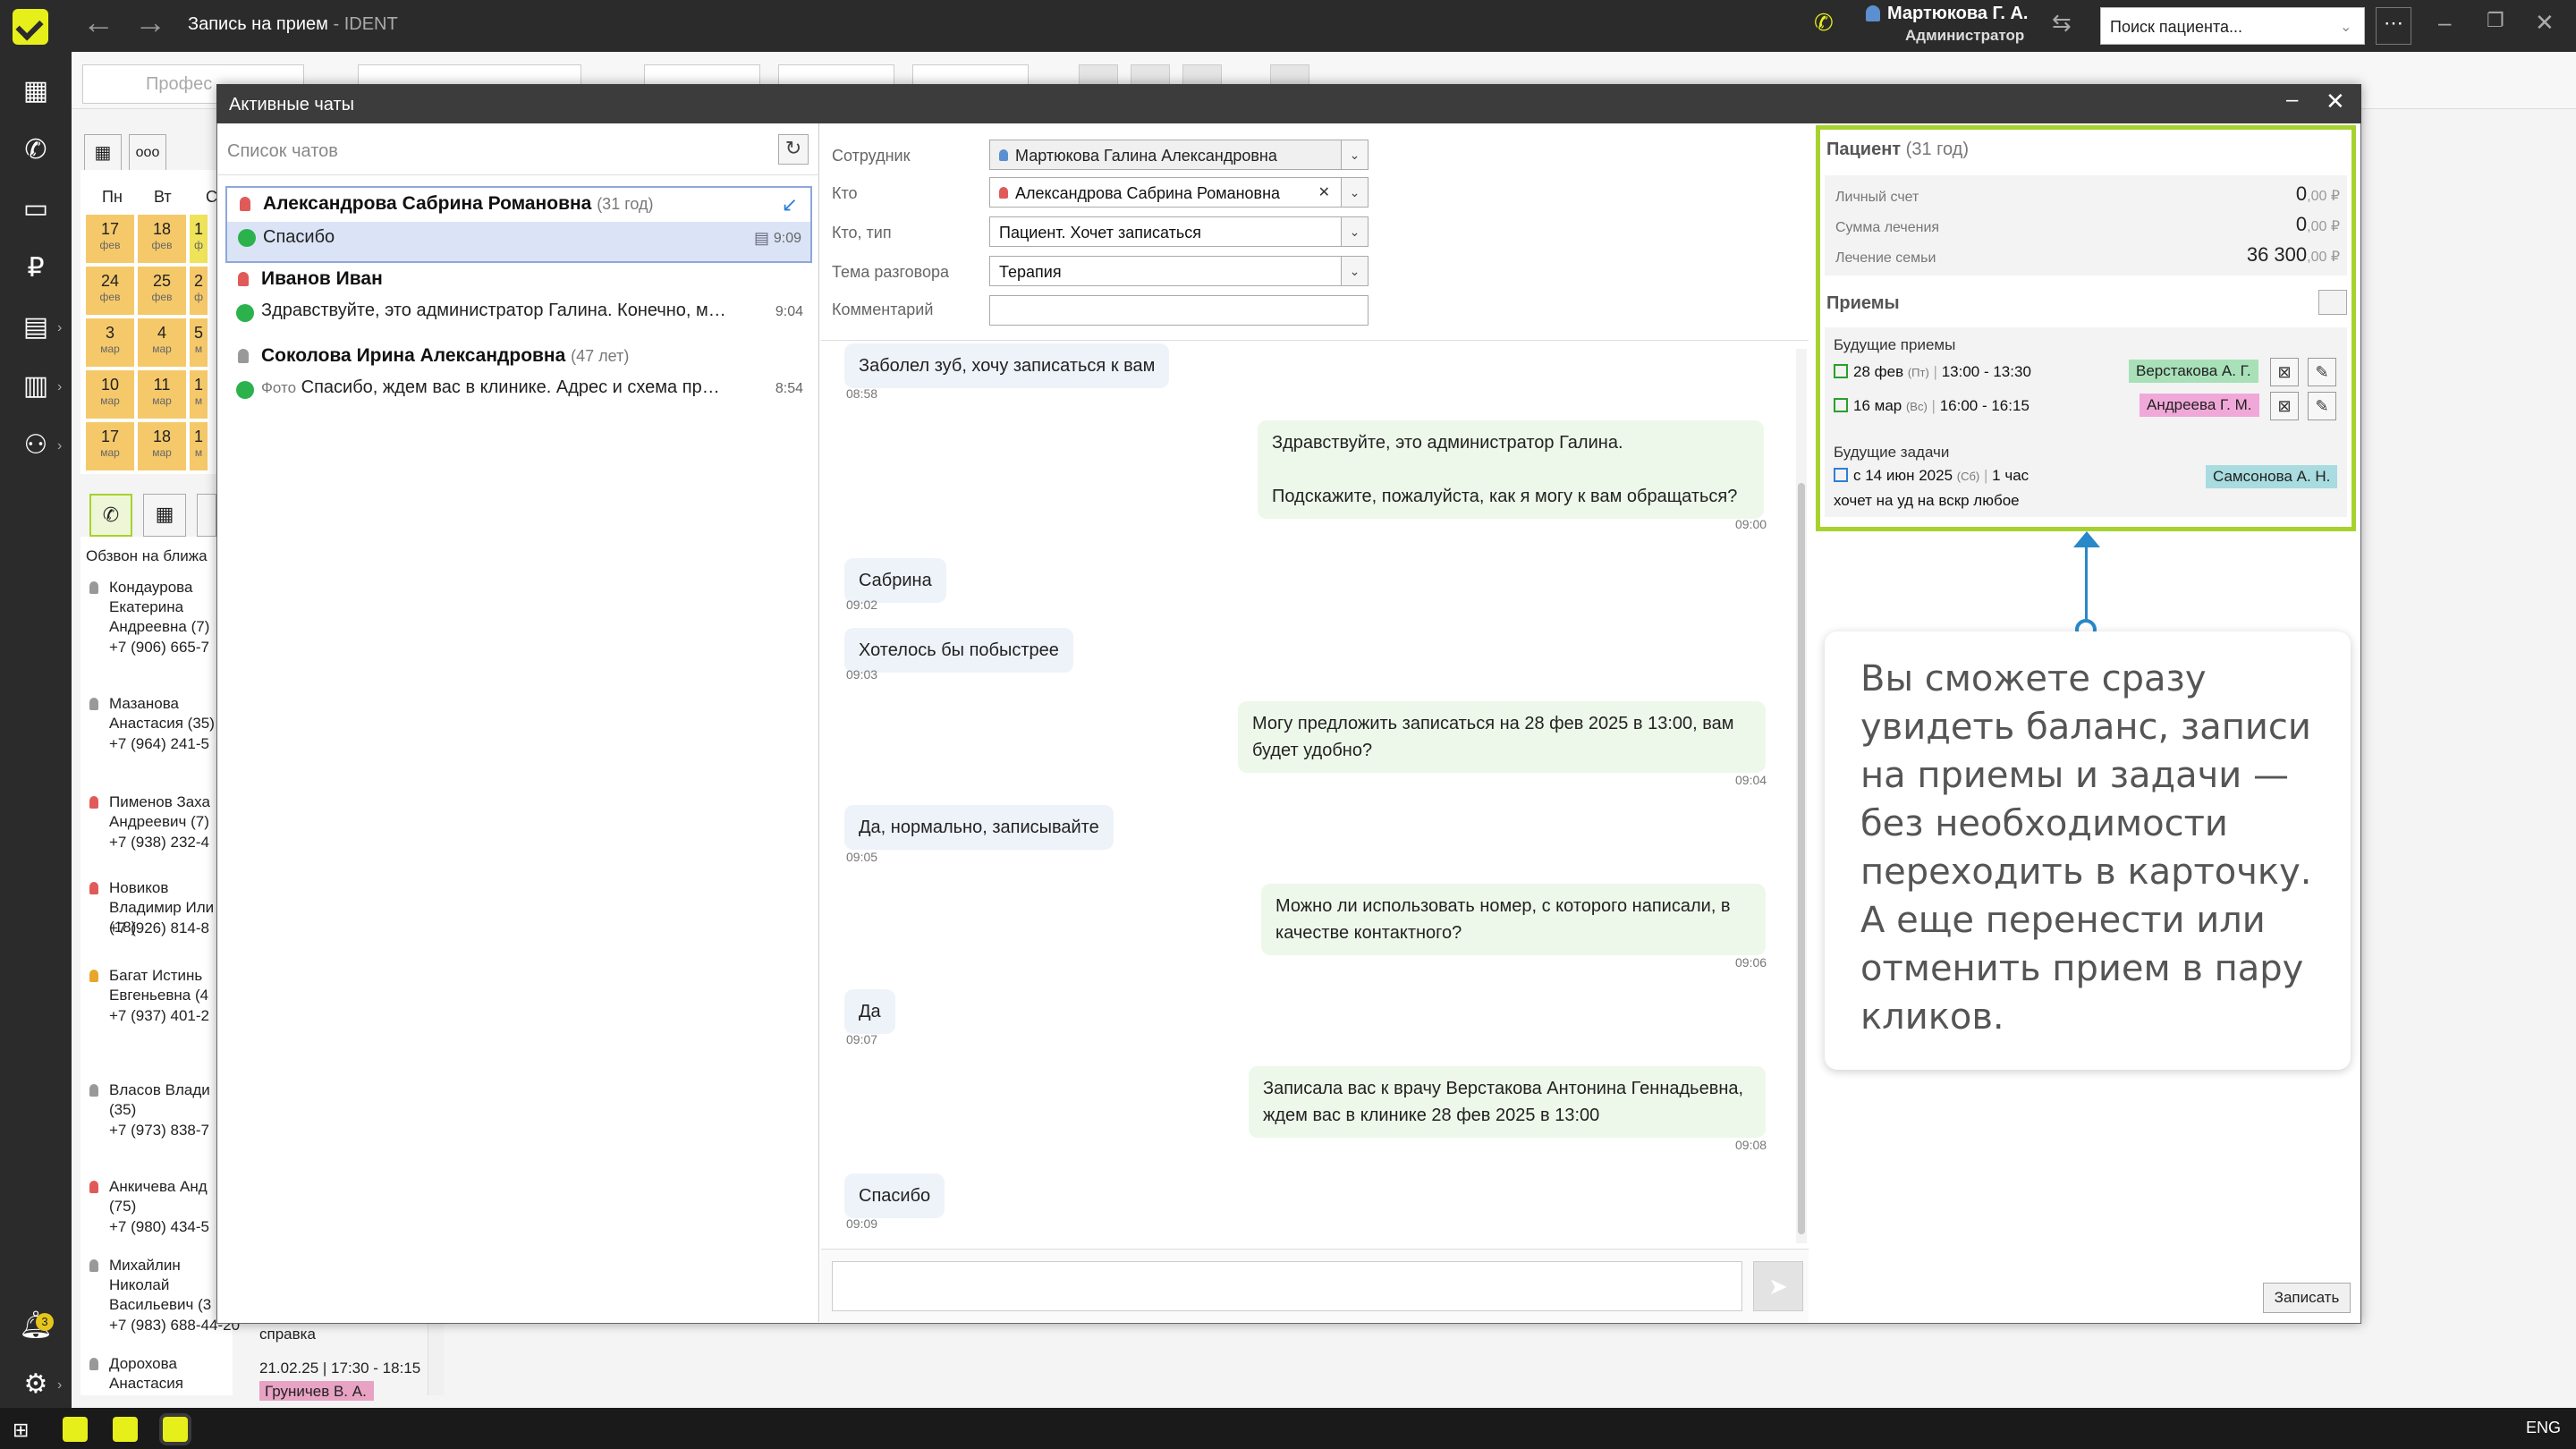 The height and width of the screenshot is (1449, 2576). What do you see at coordinates (1957, 14) in the screenshot?
I see `user-name: Мартюкова Г. А.` at bounding box center [1957, 14].